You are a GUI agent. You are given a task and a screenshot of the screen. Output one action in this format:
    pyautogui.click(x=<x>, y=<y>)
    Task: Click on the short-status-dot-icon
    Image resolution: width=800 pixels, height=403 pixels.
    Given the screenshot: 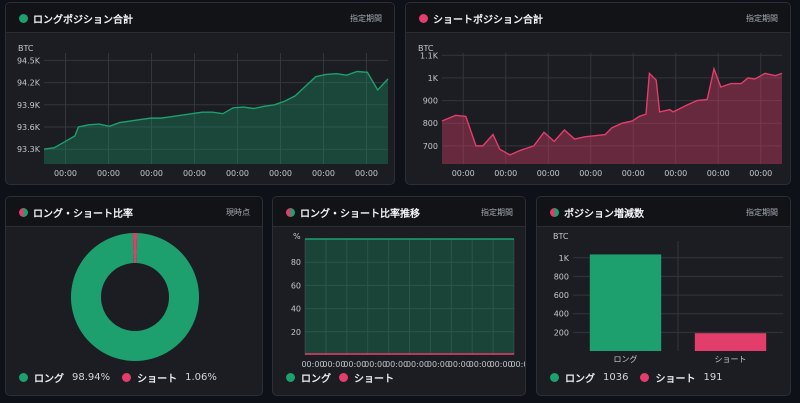 What is the action you would take?
    pyautogui.click(x=423, y=18)
    